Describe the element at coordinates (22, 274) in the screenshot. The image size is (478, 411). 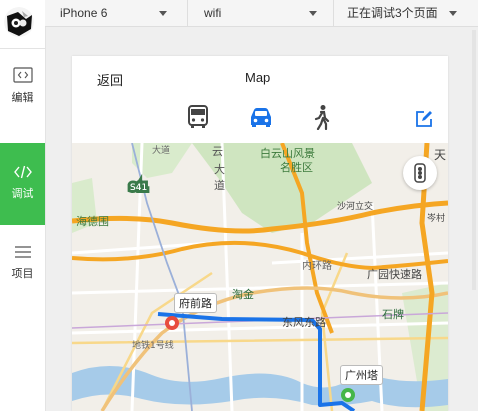
I see `sidebar-item-label: 项目` at that location.